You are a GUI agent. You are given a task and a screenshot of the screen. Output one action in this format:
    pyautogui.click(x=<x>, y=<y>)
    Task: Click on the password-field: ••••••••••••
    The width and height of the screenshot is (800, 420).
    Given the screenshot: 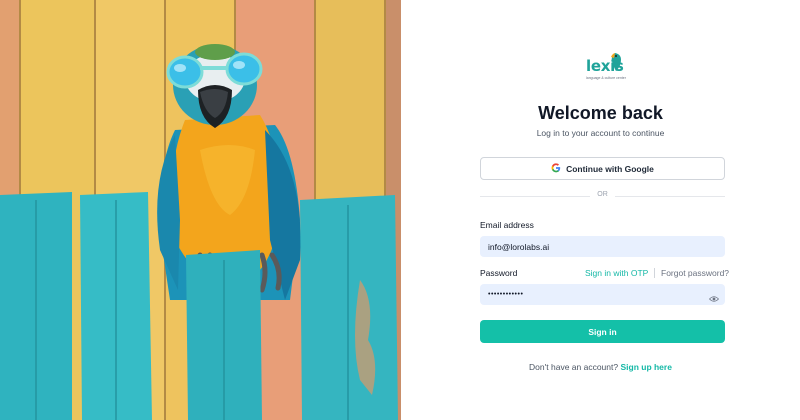 What is the action you would take?
    pyautogui.click(x=602, y=294)
    